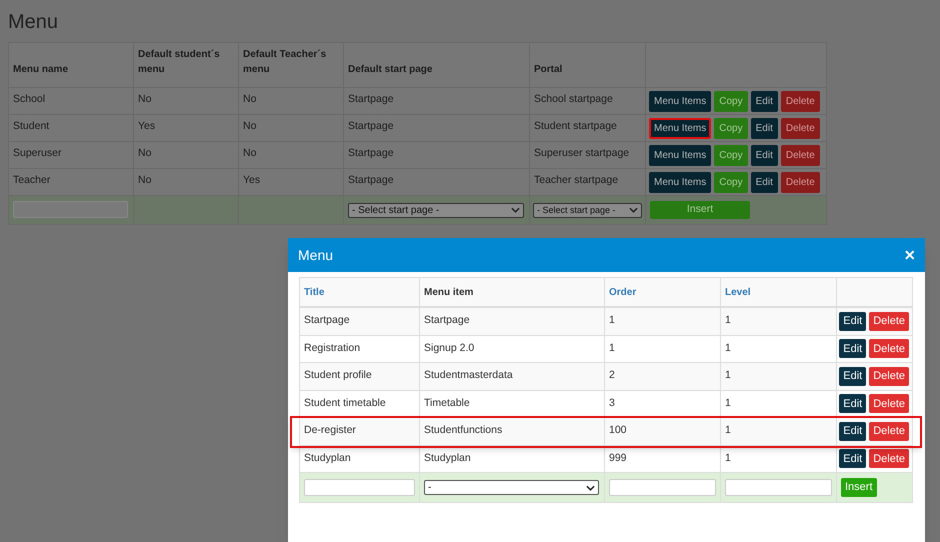 Image resolution: width=940 pixels, height=542 pixels. Describe the element at coordinates (34, 22) in the screenshot. I see `page-title: Menu` at that location.